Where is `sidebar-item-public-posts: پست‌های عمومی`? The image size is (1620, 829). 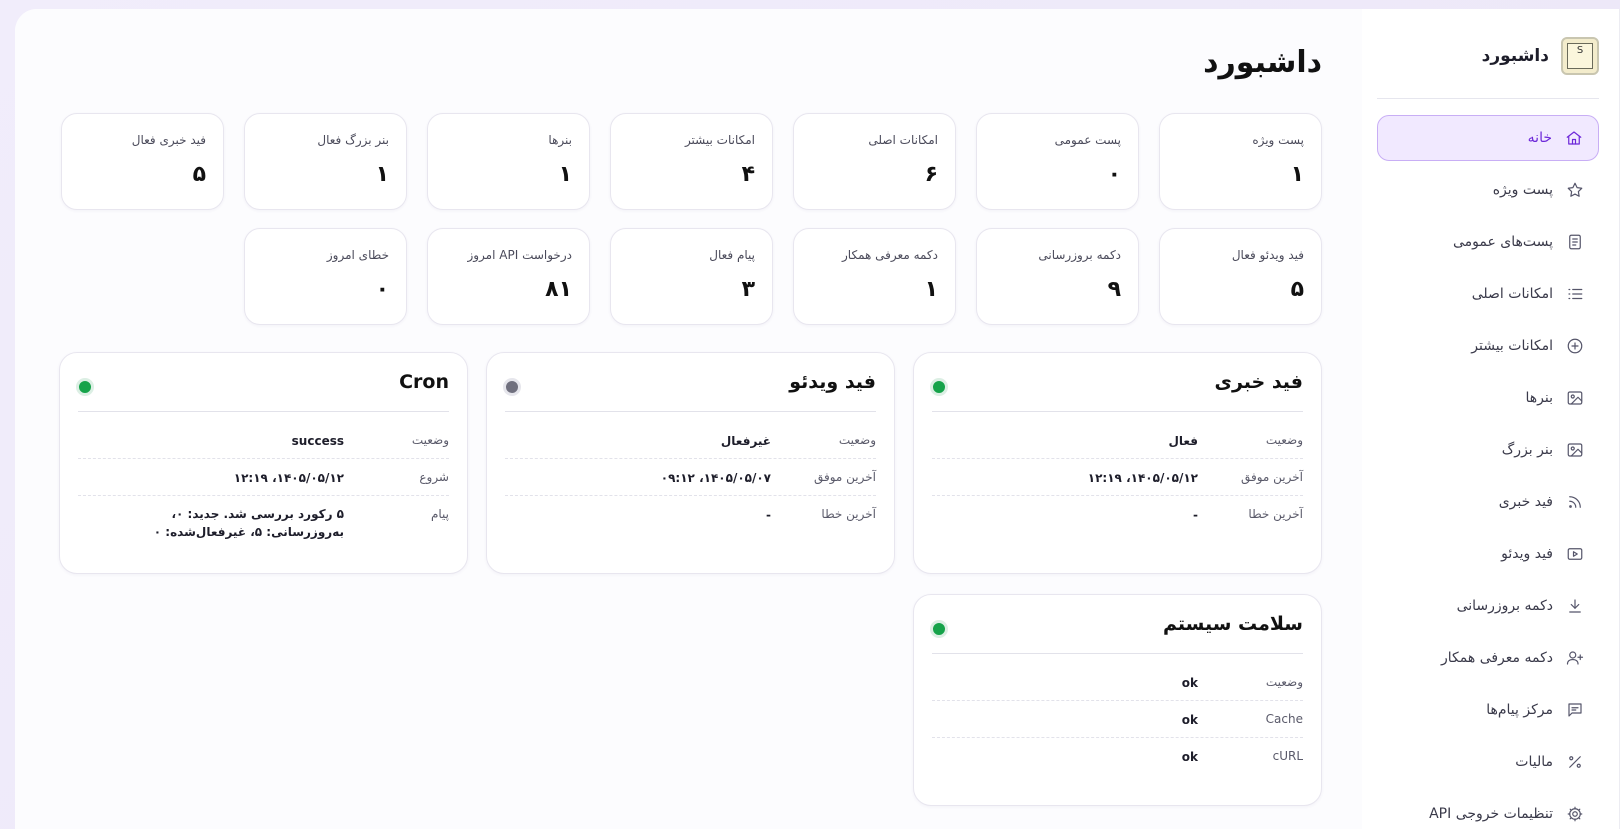 sidebar-item-public-posts: پست‌های عمومی is located at coordinates (1488, 242).